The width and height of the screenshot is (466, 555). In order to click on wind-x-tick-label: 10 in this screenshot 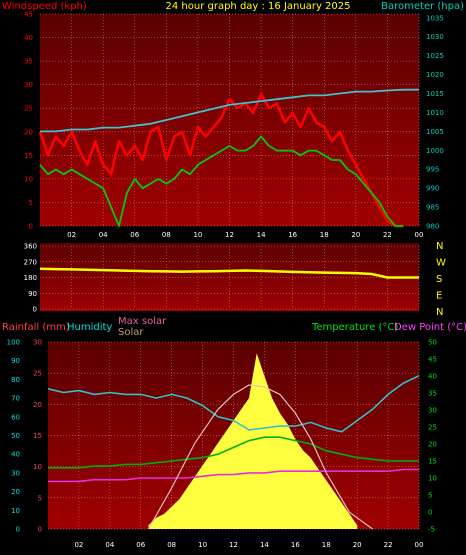, I will do `click(197, 235)`.